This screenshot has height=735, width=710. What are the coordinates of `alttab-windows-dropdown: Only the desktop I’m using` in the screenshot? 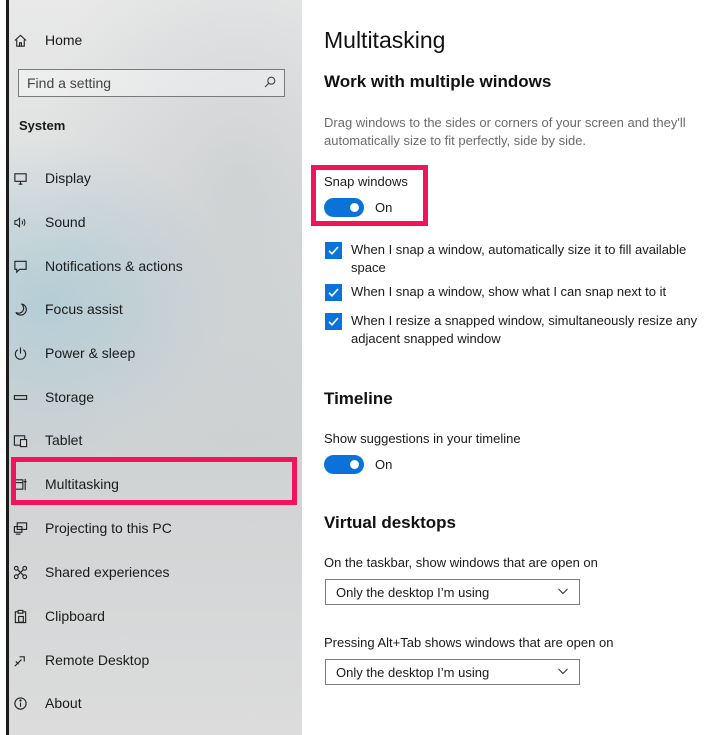 It's located at (452, 672).